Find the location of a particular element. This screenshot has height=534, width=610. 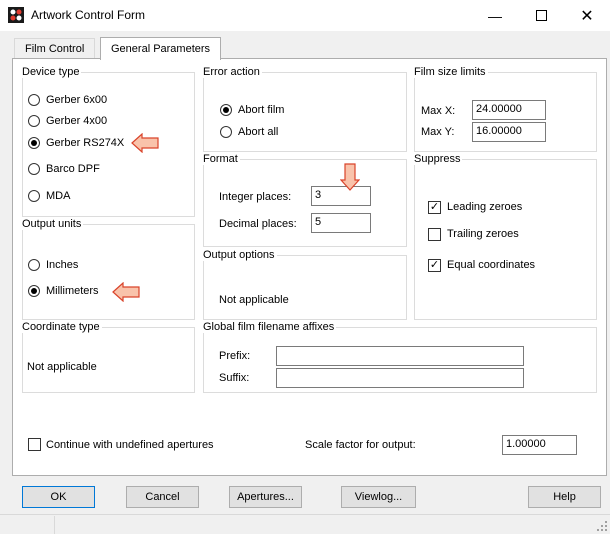

gerber-6x00-label: Gerber 6x00 is located at coordinates (77, 100).